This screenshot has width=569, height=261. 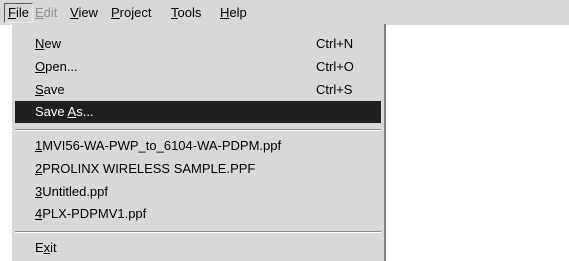 I want to click on menu-project: Project, so click(x=131, y=13).